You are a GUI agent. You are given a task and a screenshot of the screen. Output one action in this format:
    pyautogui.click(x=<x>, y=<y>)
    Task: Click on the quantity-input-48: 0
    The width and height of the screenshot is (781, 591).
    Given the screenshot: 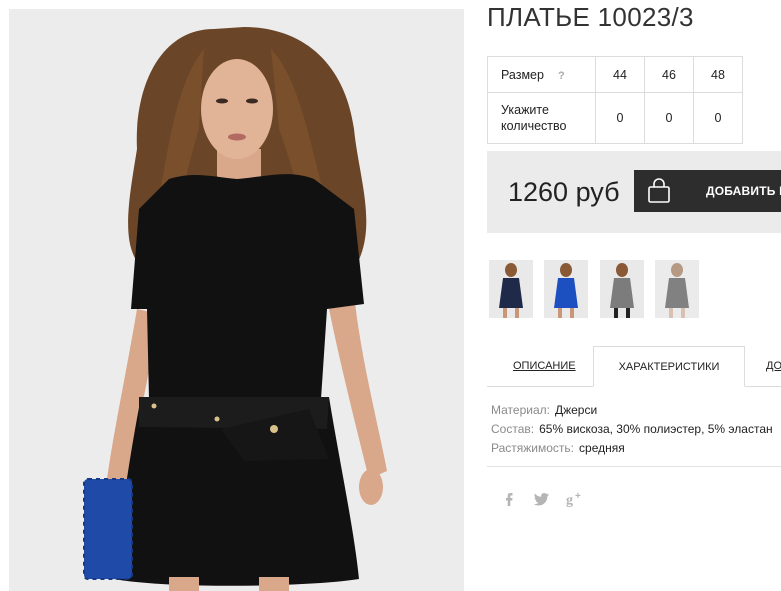 What is the action you would take?
    pyautogui.click(x=718, y=118)
    